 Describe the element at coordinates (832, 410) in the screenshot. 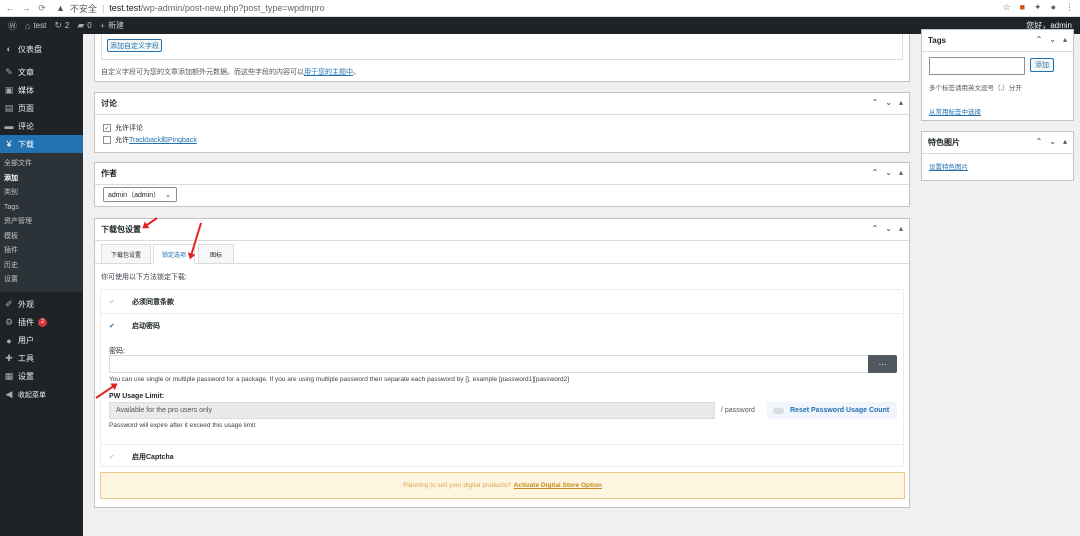

I see `reset-usage-button: Reset Password Usage Count` at that location.